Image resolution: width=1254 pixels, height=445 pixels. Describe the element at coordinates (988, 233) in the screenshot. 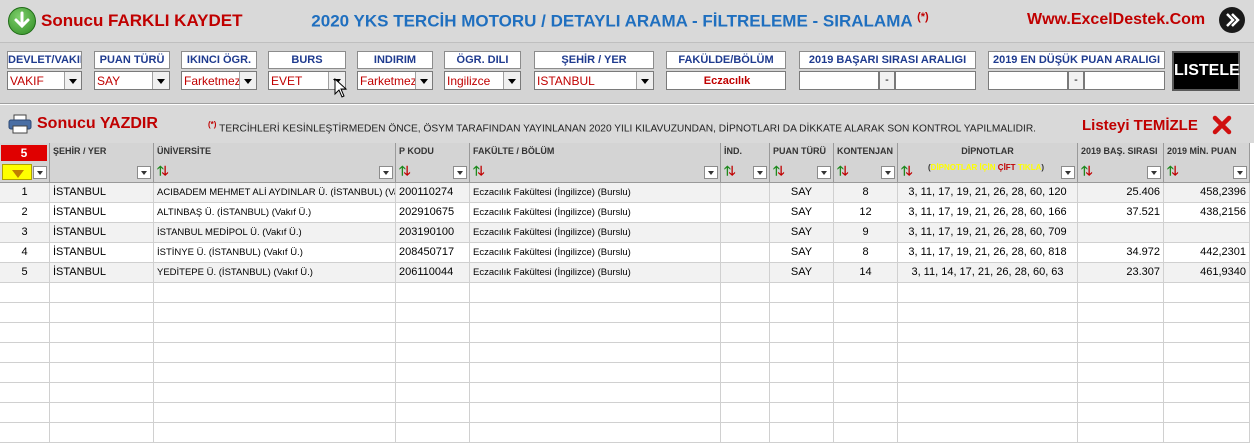

I see `cell-dipnotlar: 3, 11, 17, 19, 21, 26, 28, 60, 709` at that location.